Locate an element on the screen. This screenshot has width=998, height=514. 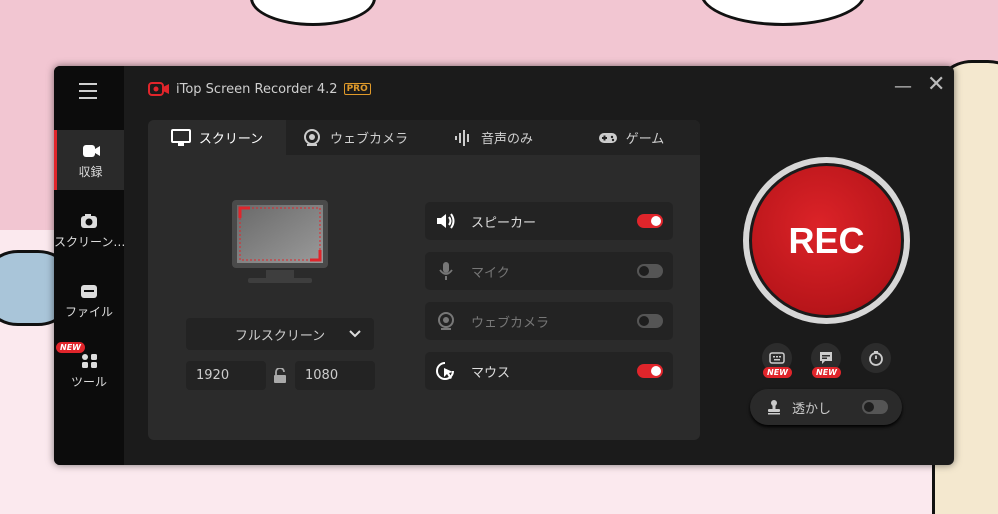
tab-game: ゲーム is located at coordinates (631, 137).